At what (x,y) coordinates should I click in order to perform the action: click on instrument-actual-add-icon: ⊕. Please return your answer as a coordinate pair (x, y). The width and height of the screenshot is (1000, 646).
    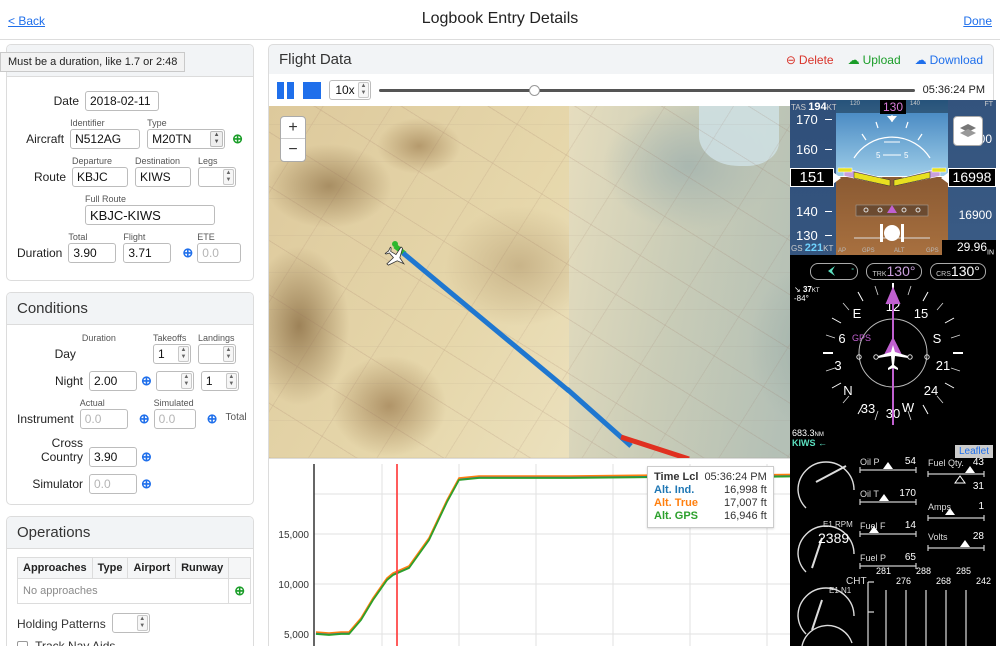
    Looking at the image, I should click on (144, 419).